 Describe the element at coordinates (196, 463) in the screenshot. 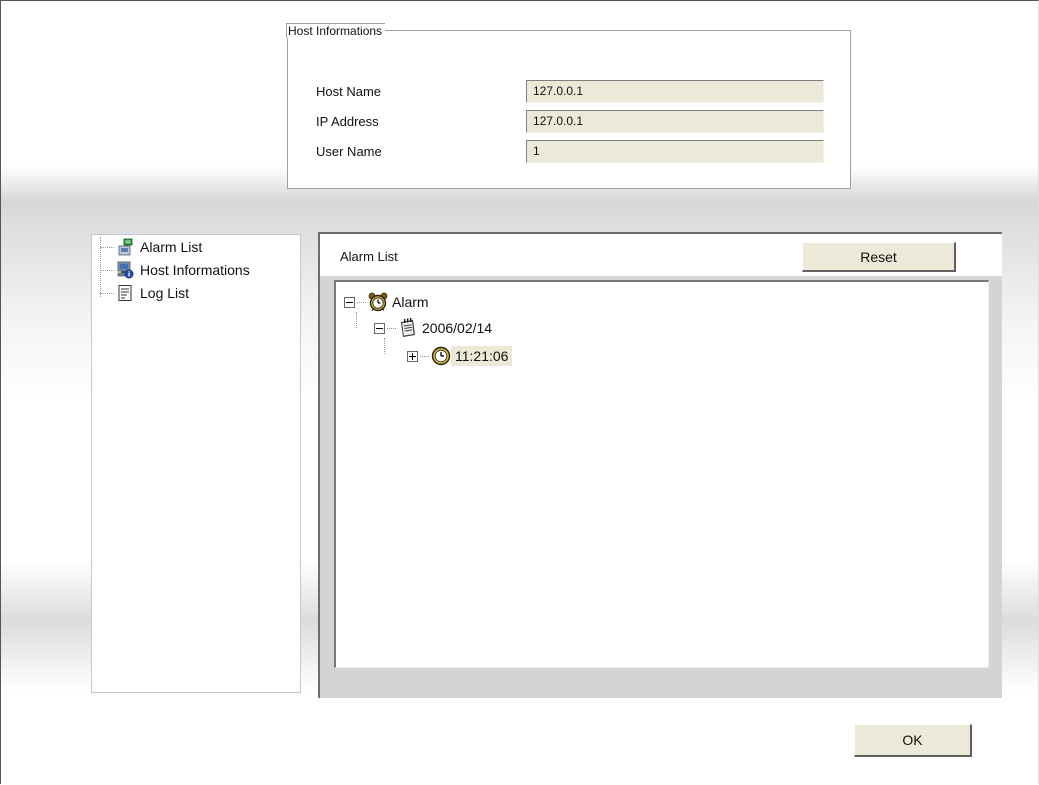

I see `nav-tree: Alarm List Host Informations Log List` at that location.